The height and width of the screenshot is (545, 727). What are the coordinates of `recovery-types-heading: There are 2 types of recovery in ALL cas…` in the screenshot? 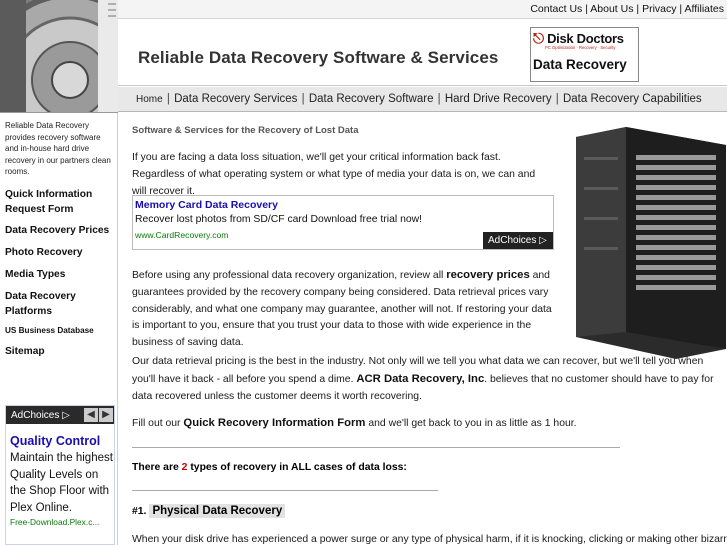 It's located at (269, 467).